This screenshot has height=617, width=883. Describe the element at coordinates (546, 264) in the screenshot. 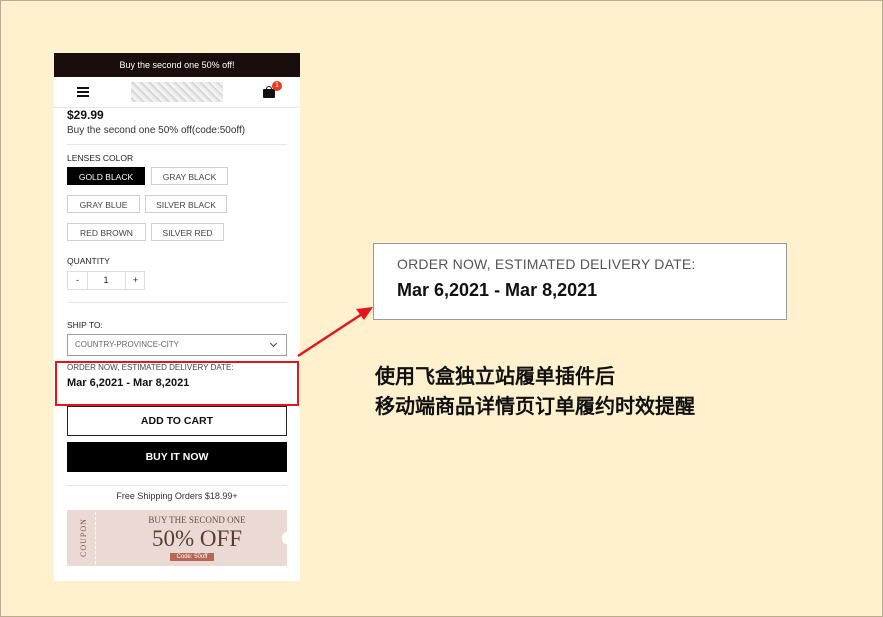

I see `callout-label: ORDER NOW, ESTIMATED DELIVERY DATE:` at that location.